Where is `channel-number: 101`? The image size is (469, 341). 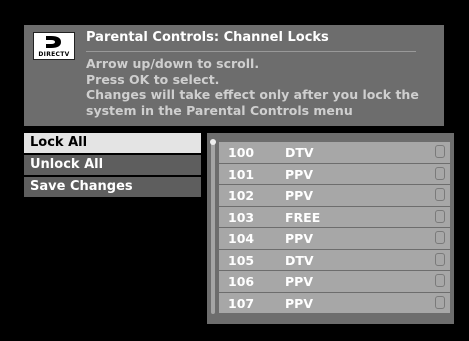
channel-number: 101 is located at coordinates (241, 174).